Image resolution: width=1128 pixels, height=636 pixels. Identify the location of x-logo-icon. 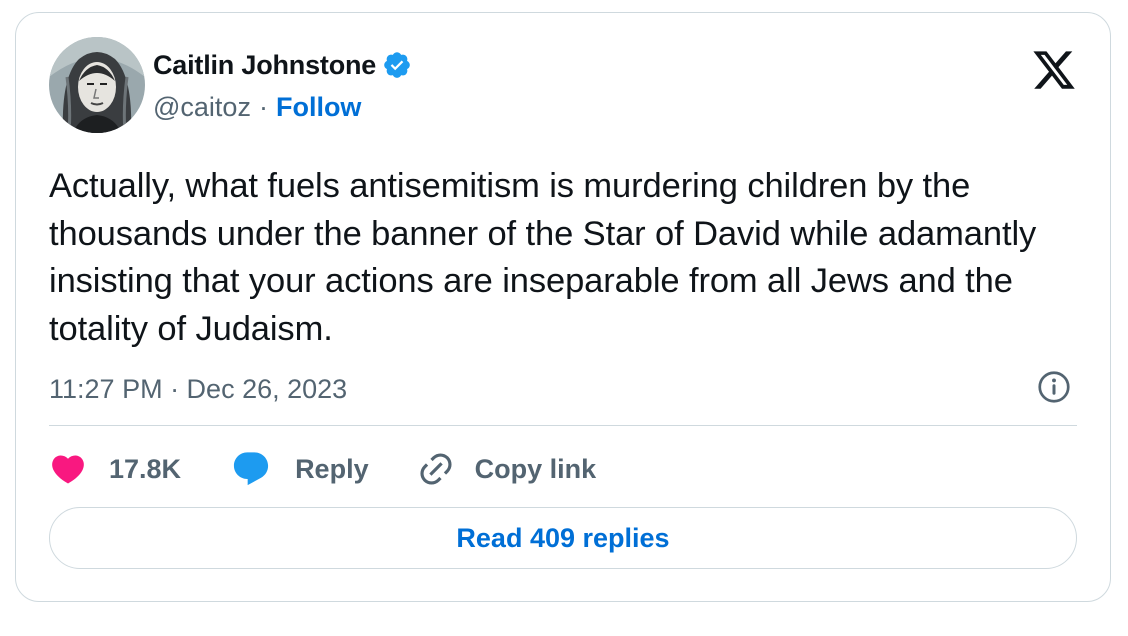
(1054, 70).